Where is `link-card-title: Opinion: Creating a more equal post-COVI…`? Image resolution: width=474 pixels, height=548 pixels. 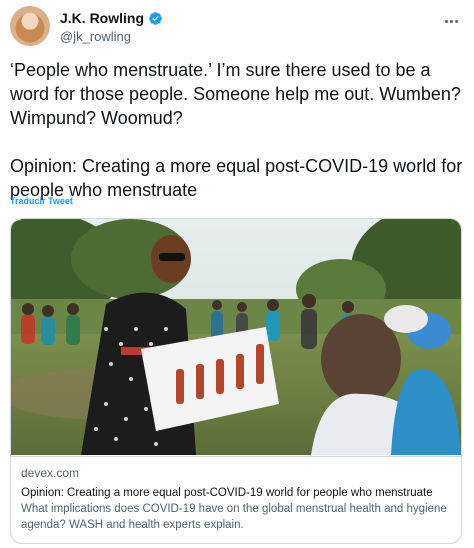
link-card-title: Opinion: Creating a more equal post-COVI… is located at coordinates (227, 493).